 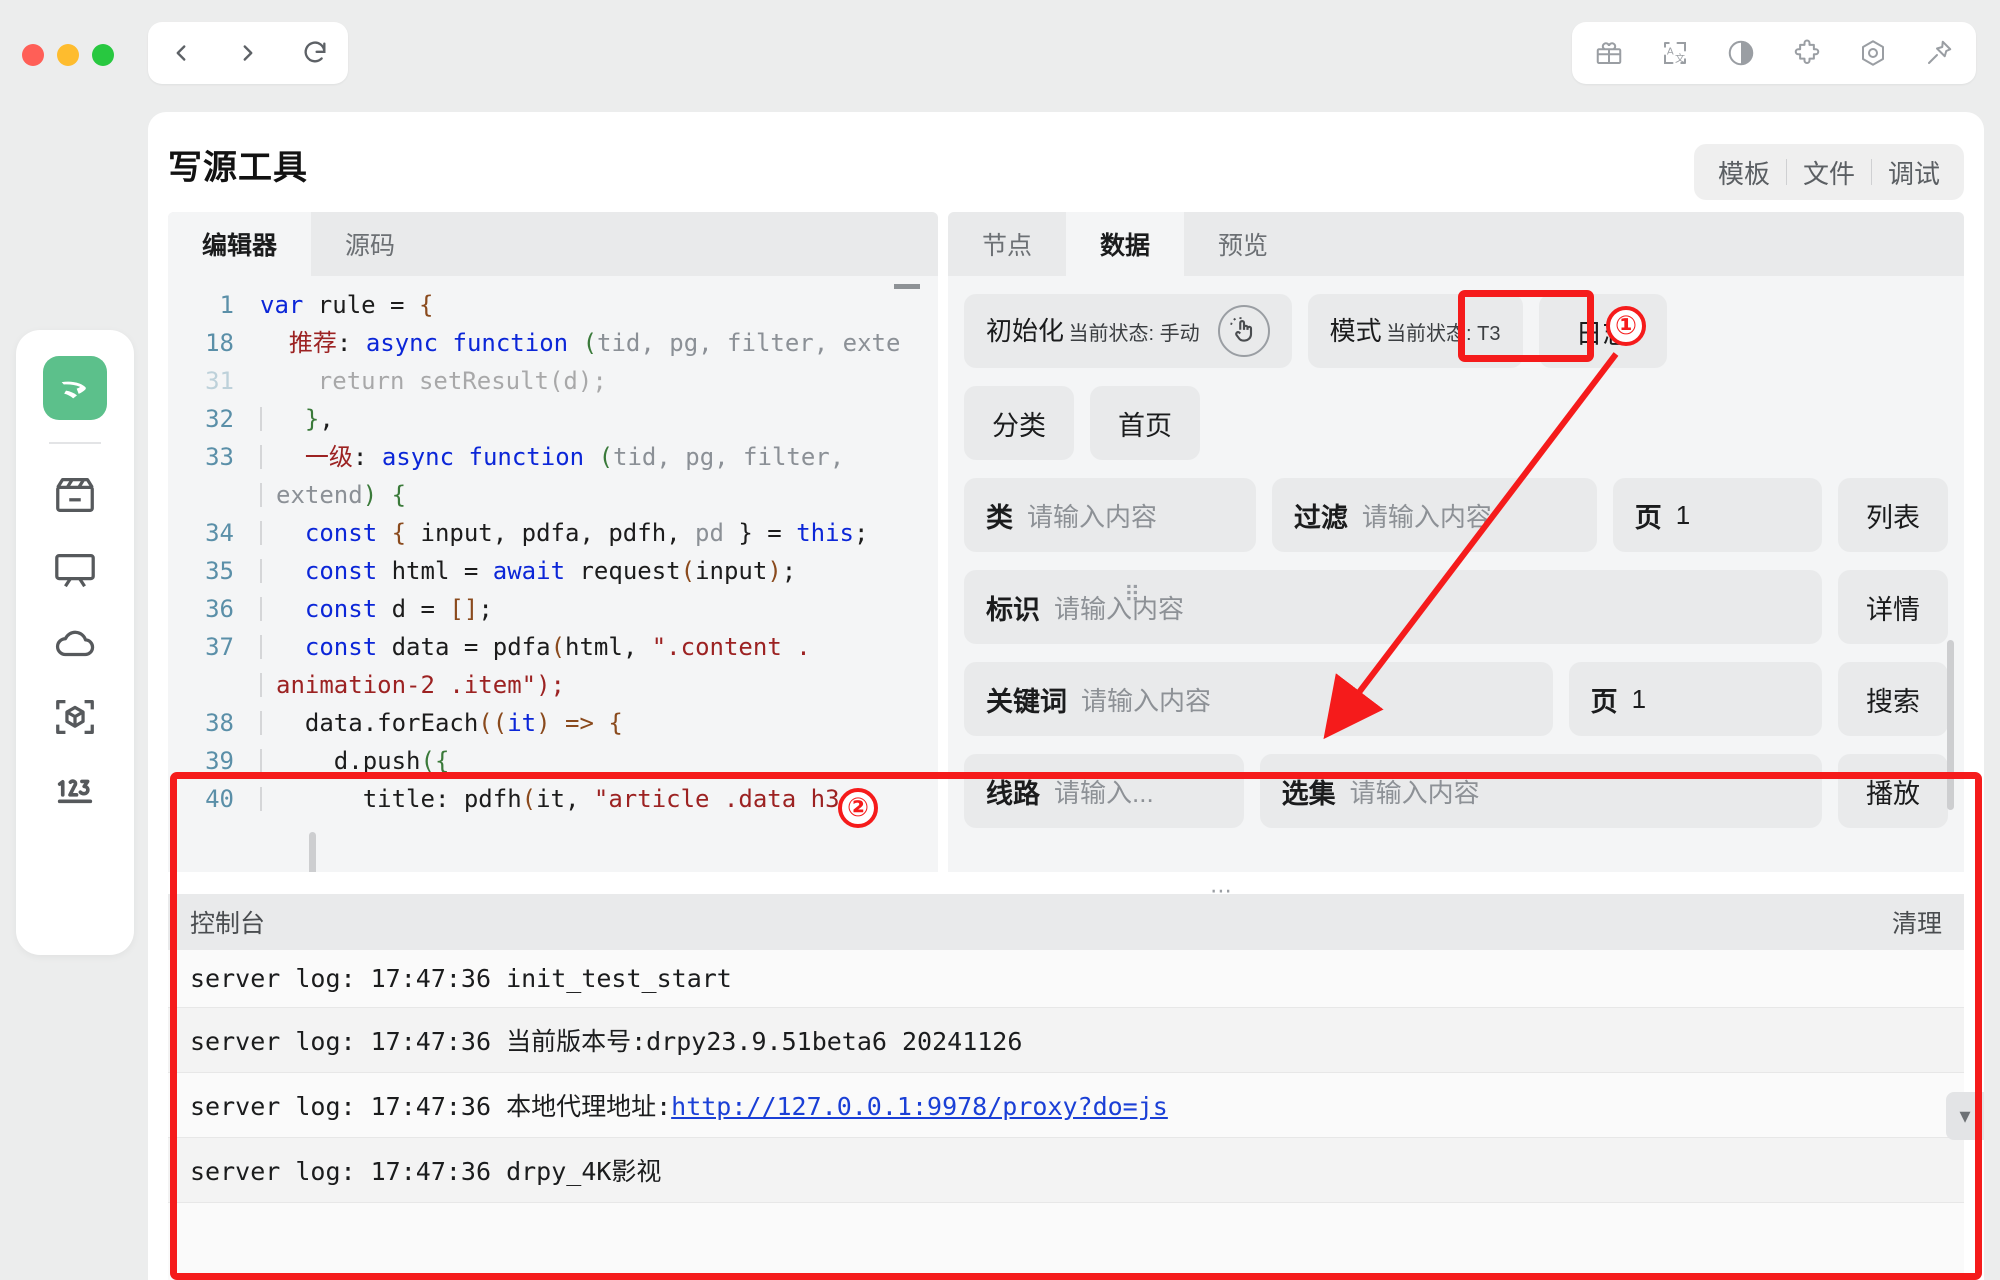 I want to click on collapse-icon, so click(x=907, y=286).